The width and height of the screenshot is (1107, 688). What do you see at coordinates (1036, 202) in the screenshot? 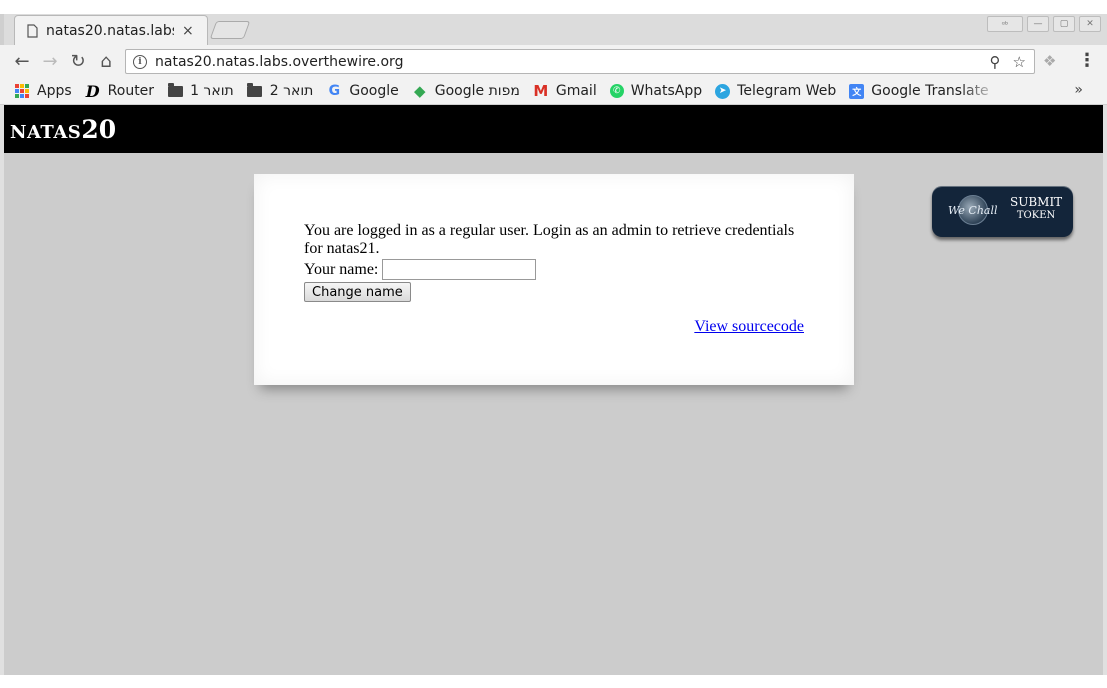
I see `submit-text: SUBMIT` at bounding box center [1036, 202].